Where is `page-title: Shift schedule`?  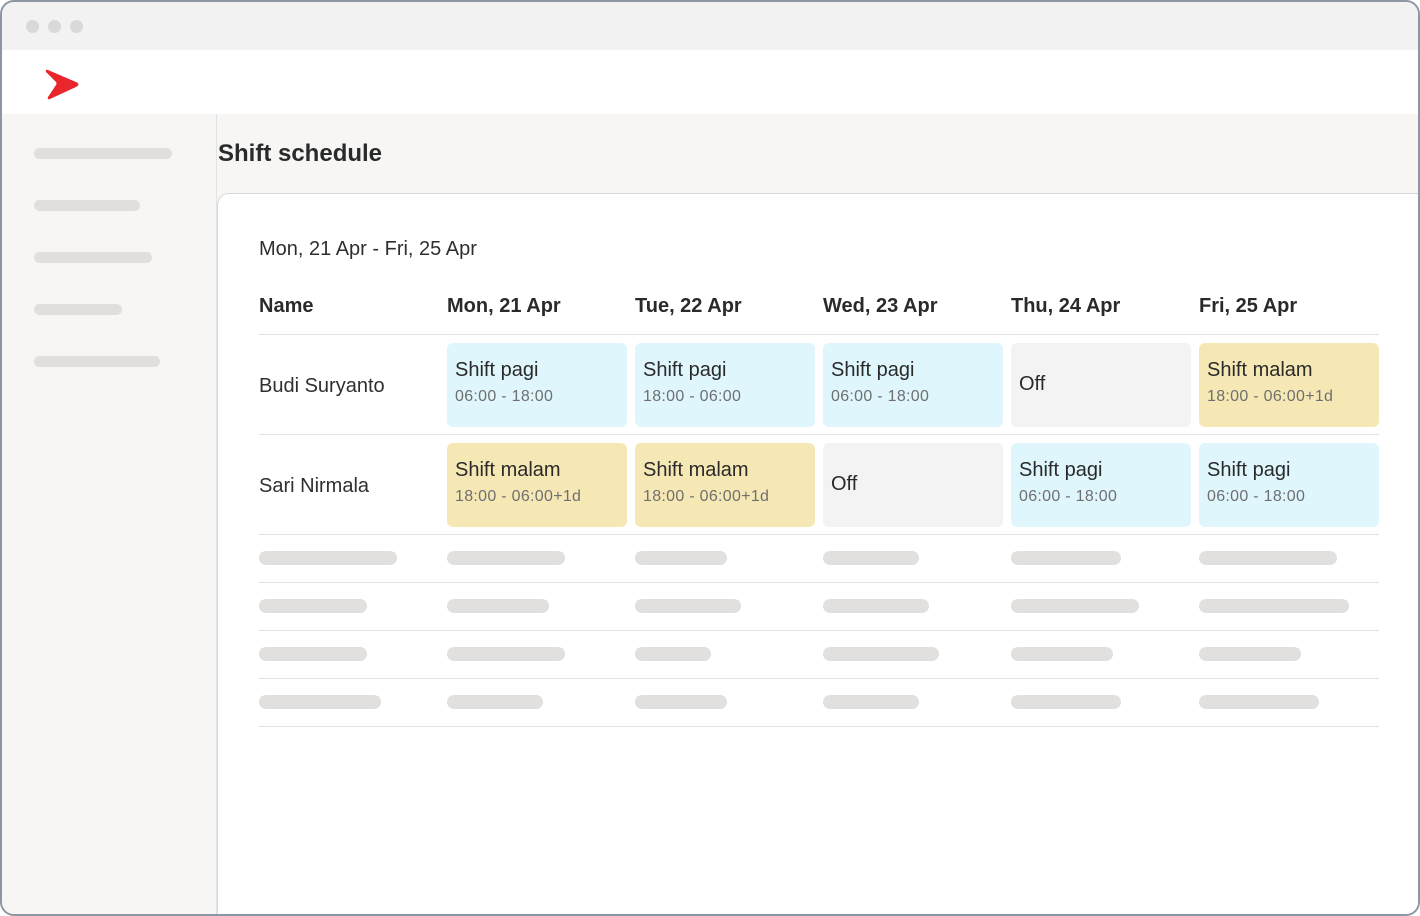 page-title: Shift schedule is located at coordinates (300, 153).